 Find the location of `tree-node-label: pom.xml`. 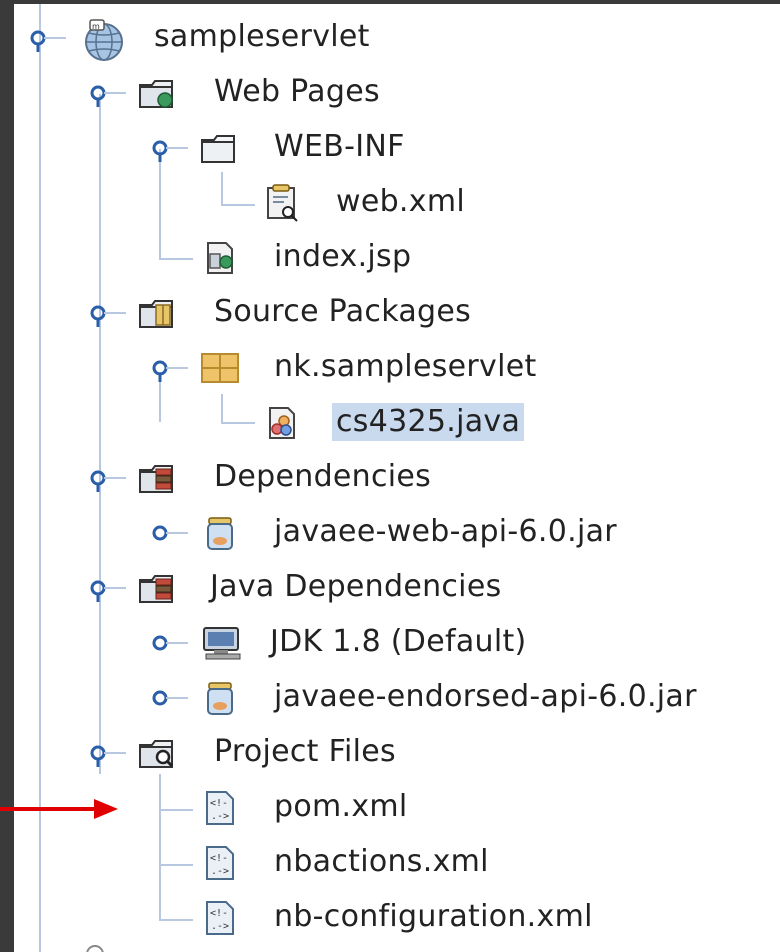

tree-node-label: pom.xml is located at coordinates (341, 806).